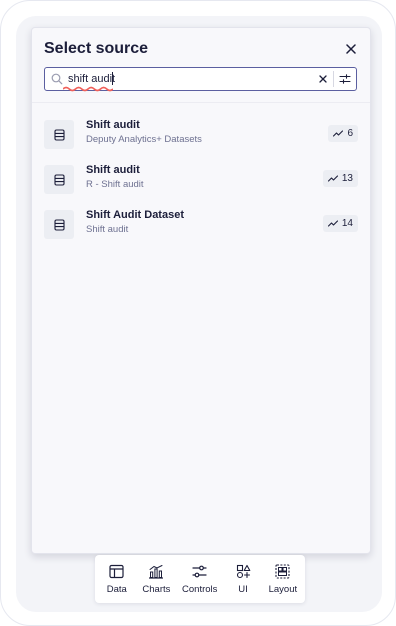 The image size is (396, 626). I want to click on usage-count: 13, so click(347, 178).